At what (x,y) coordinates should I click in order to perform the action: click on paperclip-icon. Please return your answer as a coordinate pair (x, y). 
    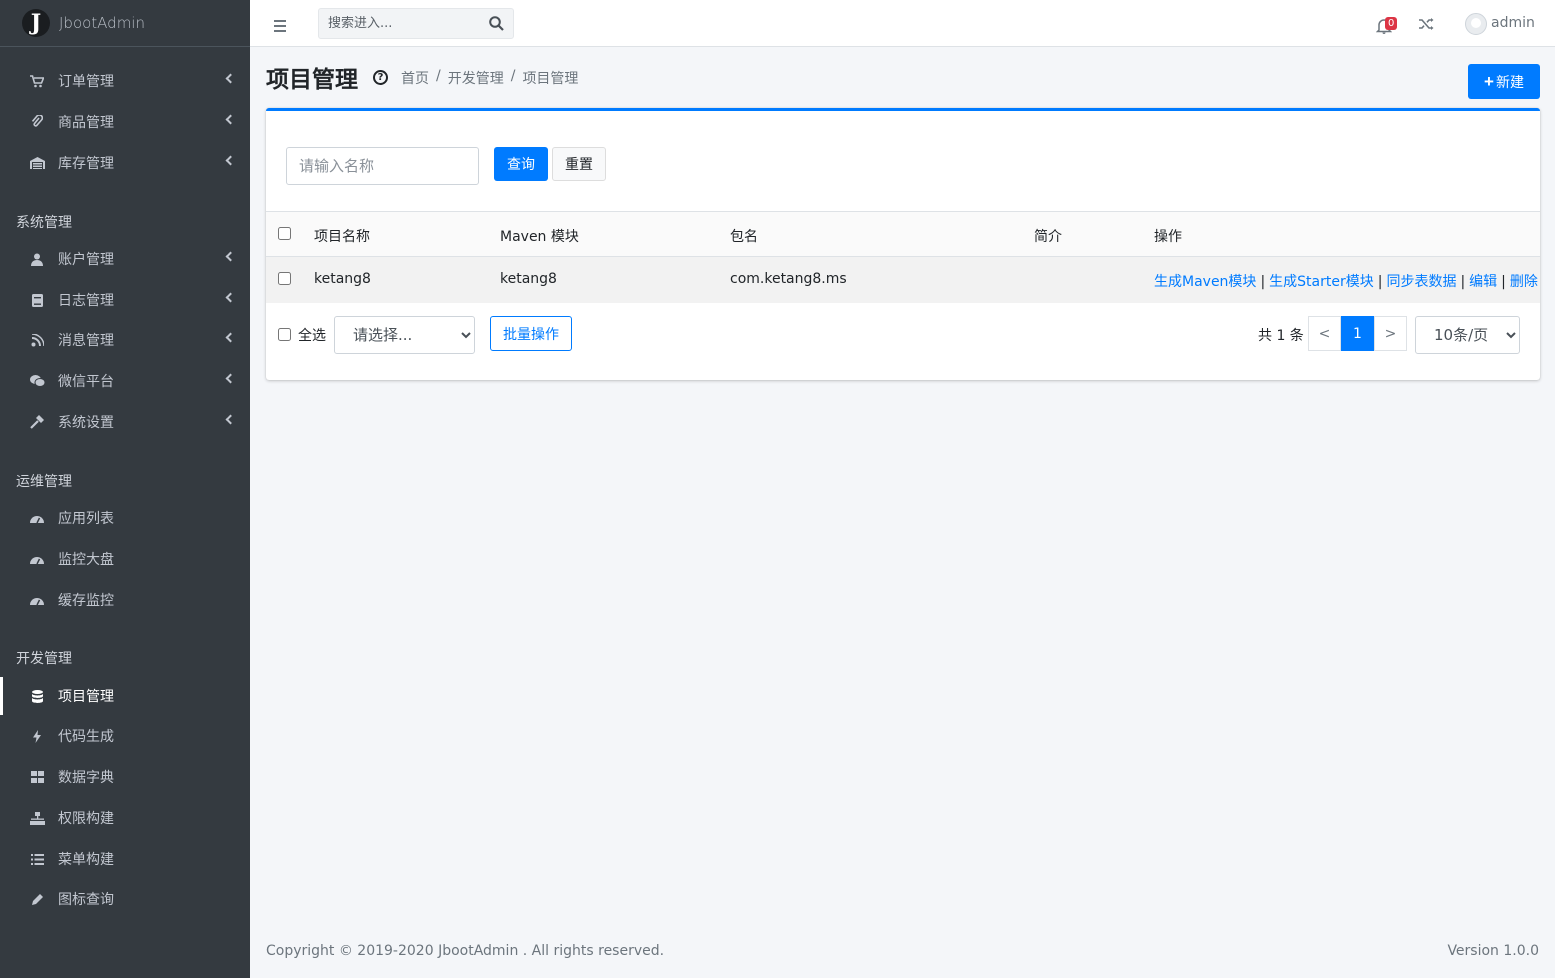
    Looking at the image, I should click on (37, 122).